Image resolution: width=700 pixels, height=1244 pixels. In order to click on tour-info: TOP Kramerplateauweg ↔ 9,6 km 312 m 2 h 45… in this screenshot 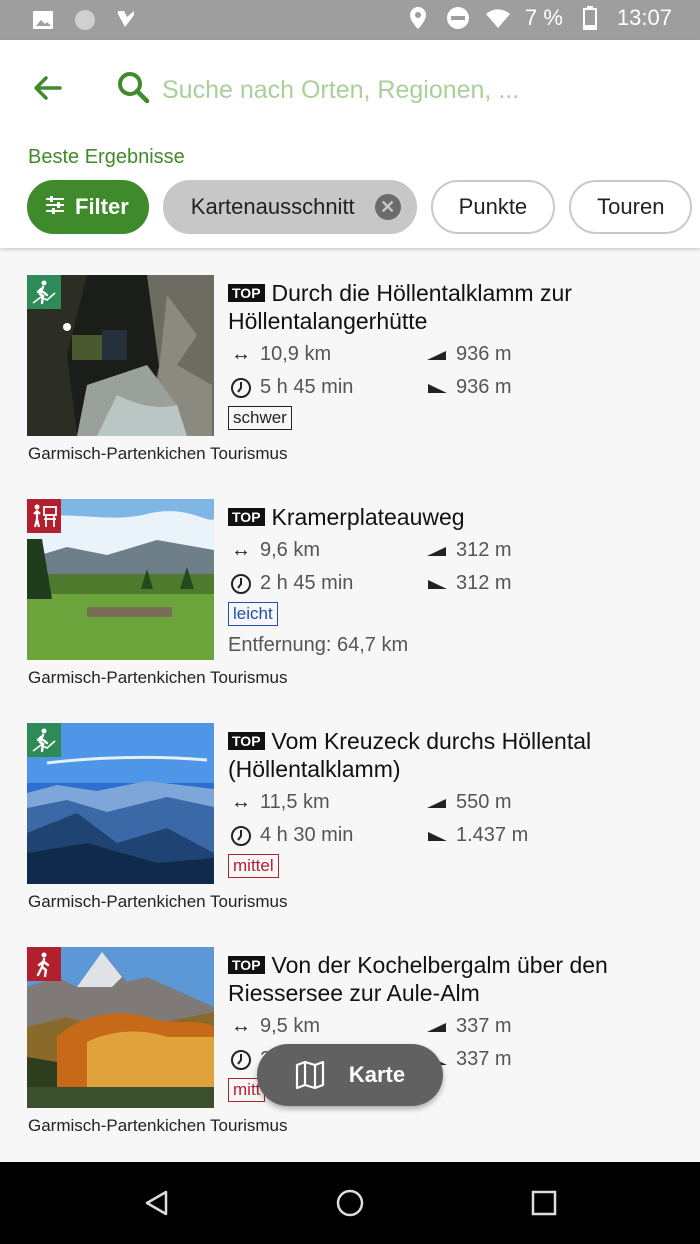, I will do `click(448, 580)`.